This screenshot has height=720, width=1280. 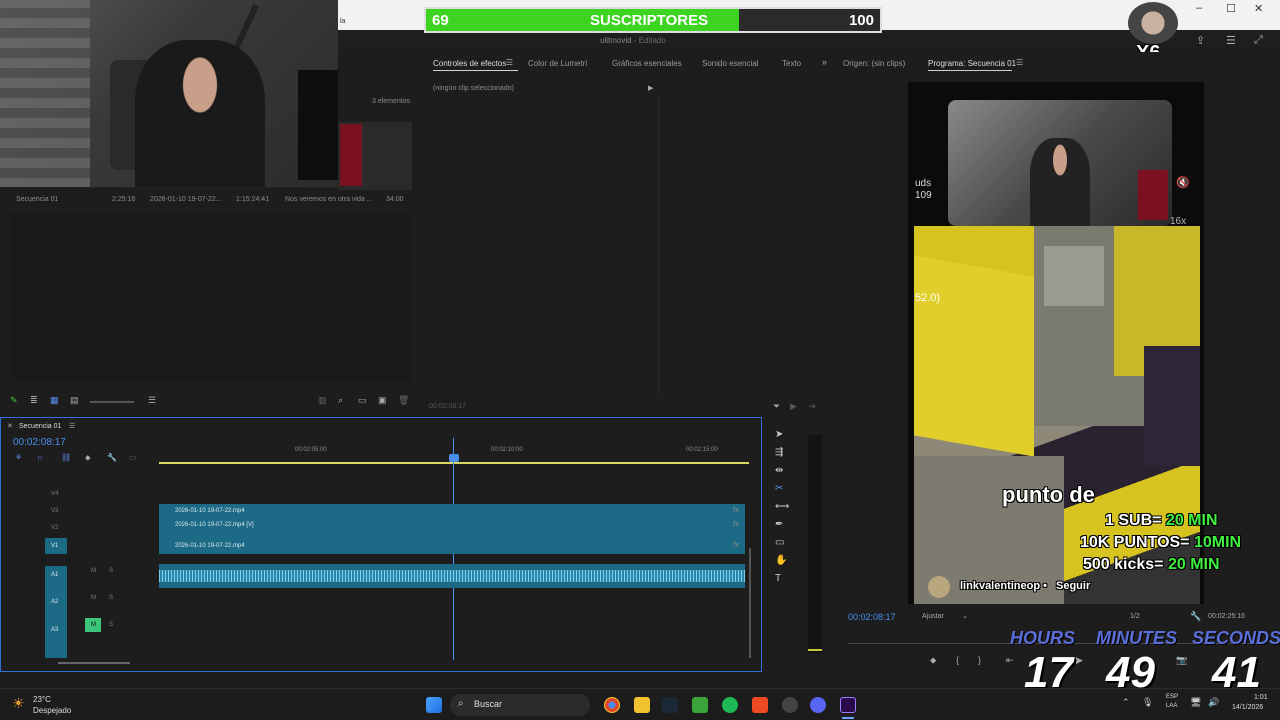 What do you see at coordinates (1231, 40) in the screenshot?
I see `menu-icon: ☰` at bounding box center [1231, 40].